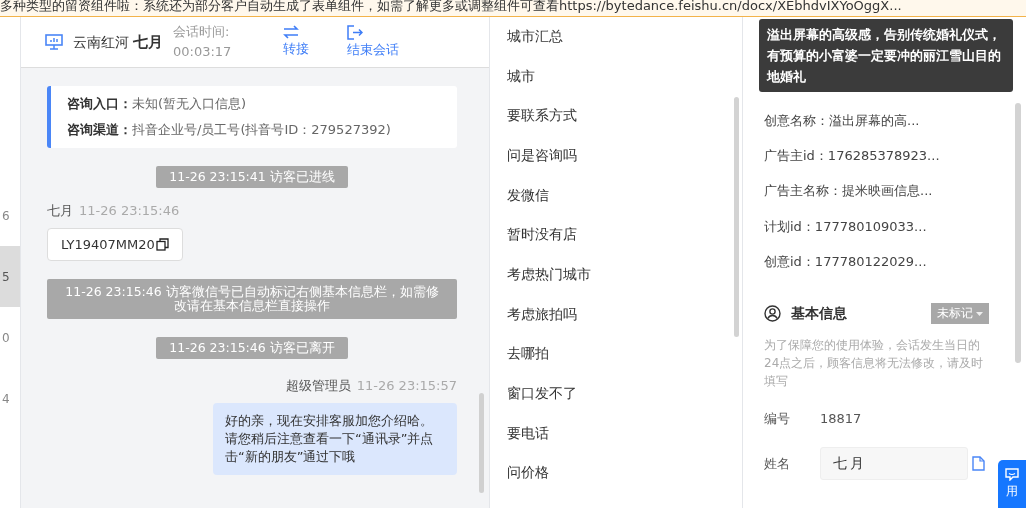 This screenshot has height=508, width=1026. Describe the element at coordinates (894, 464) in the screenshot. I see `name-field: 七月` at that location.